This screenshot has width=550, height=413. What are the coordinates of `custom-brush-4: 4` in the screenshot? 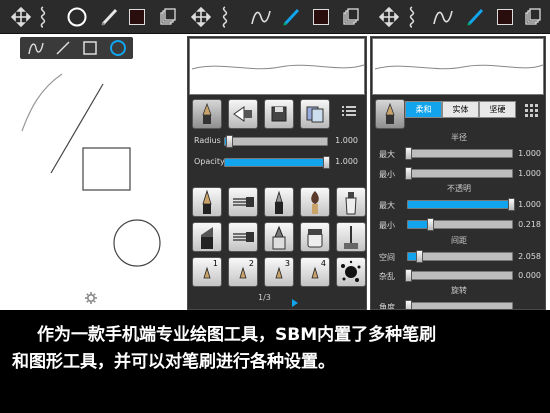 It's located at (315, 272).